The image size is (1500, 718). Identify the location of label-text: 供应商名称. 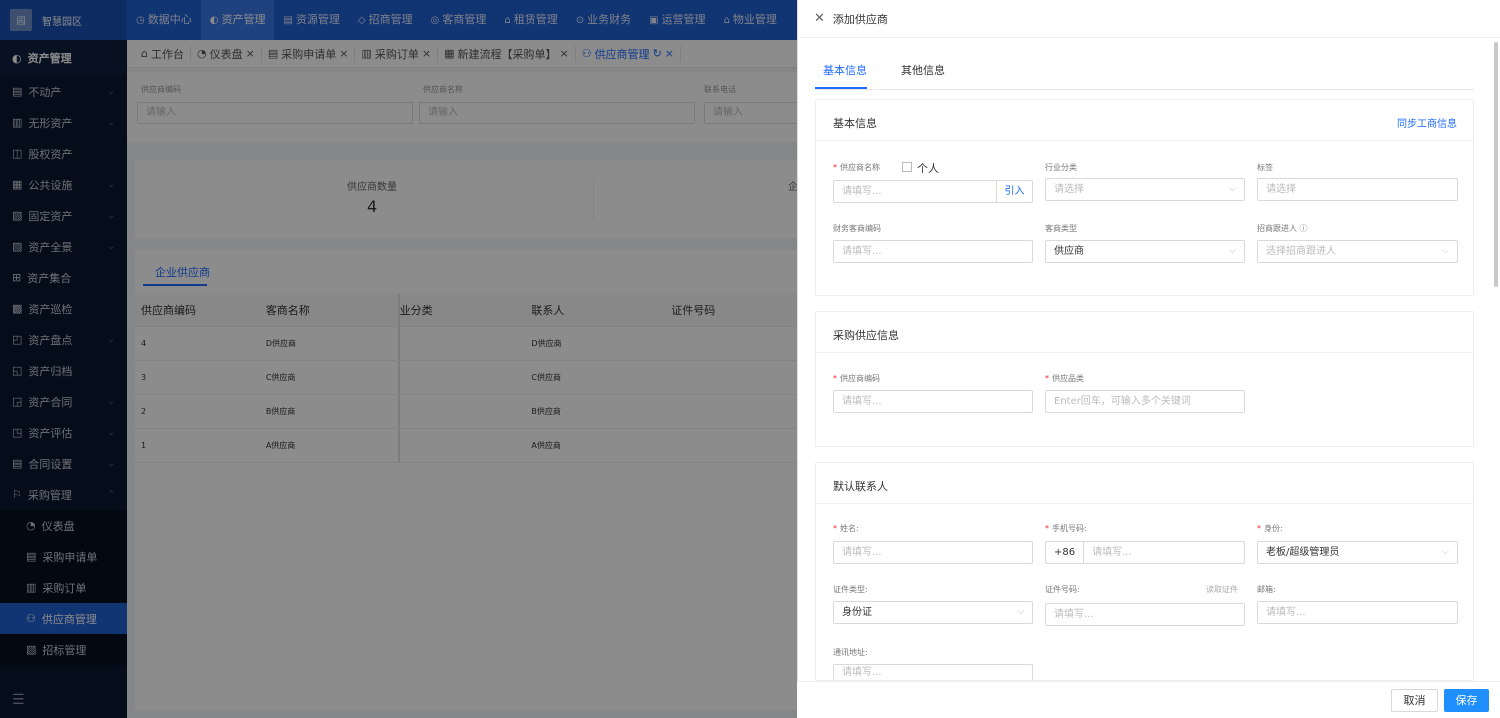
(860, 167).